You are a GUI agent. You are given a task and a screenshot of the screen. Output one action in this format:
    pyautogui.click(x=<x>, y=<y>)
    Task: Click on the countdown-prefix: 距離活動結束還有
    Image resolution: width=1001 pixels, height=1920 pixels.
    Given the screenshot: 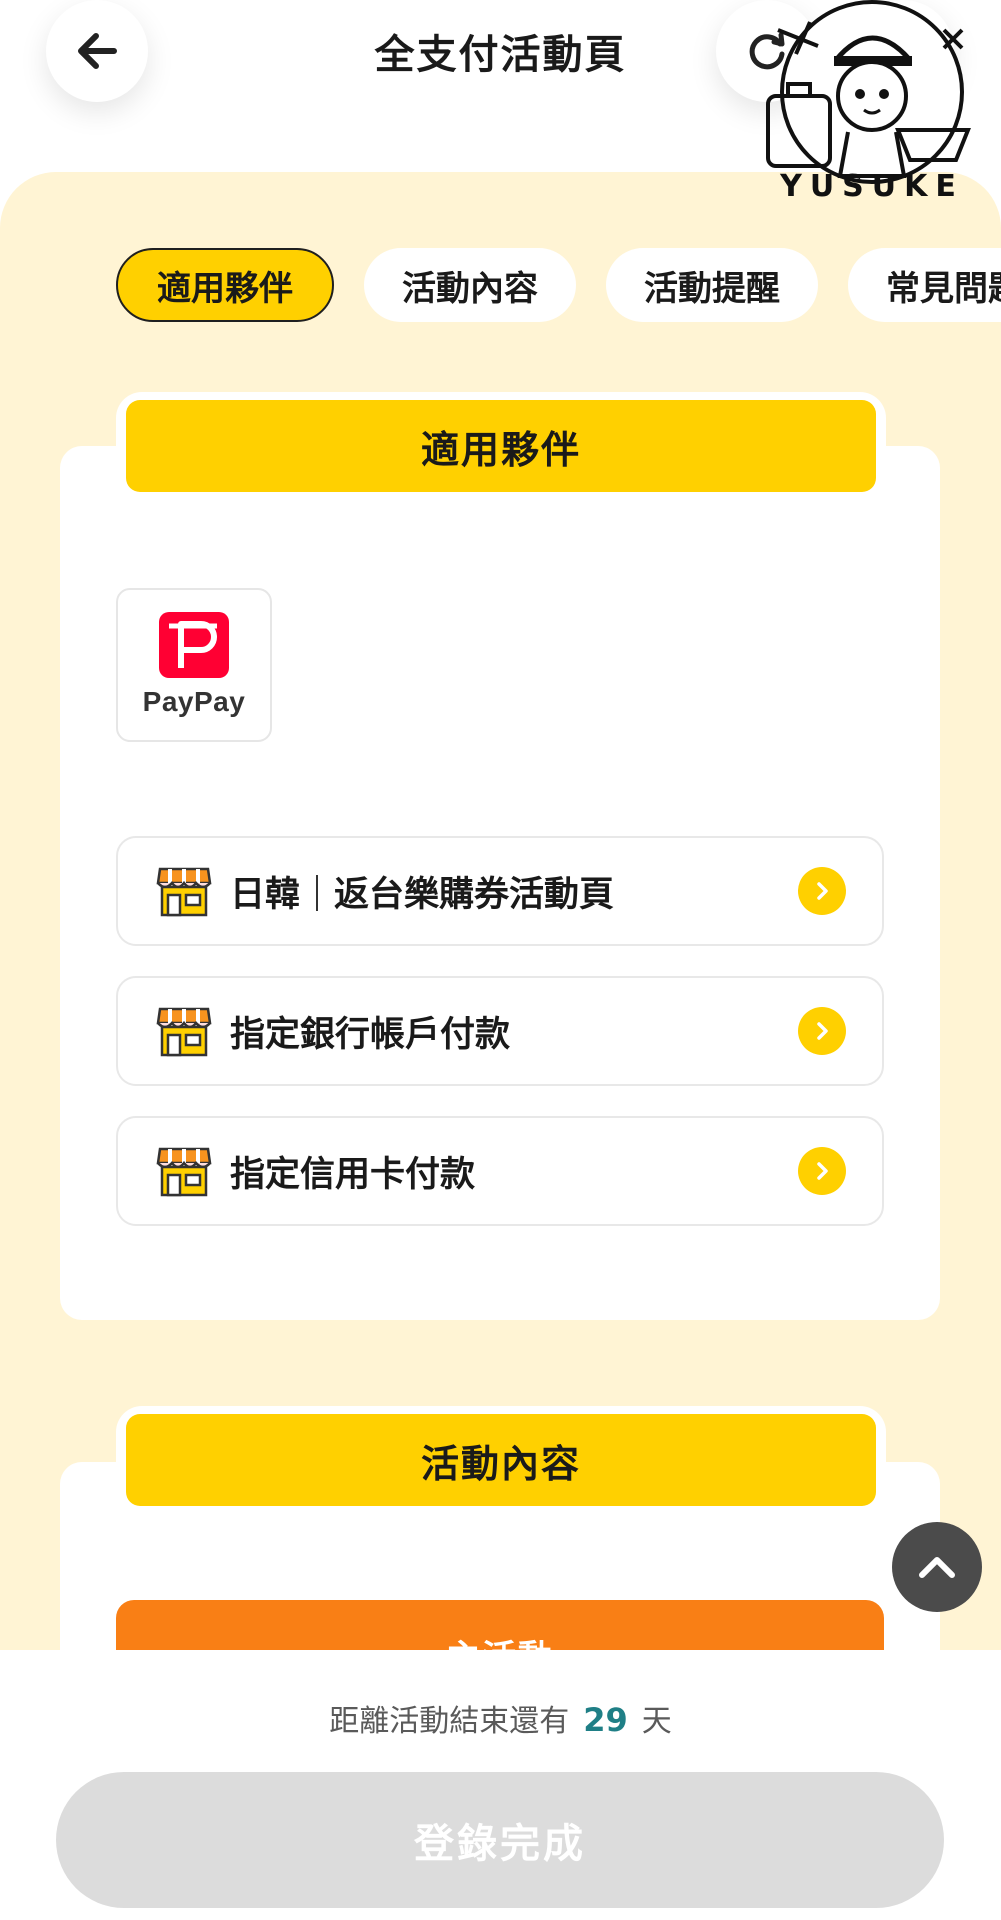 What is the action you would take?
    pyautogui.click(x=449, y=1721)
    